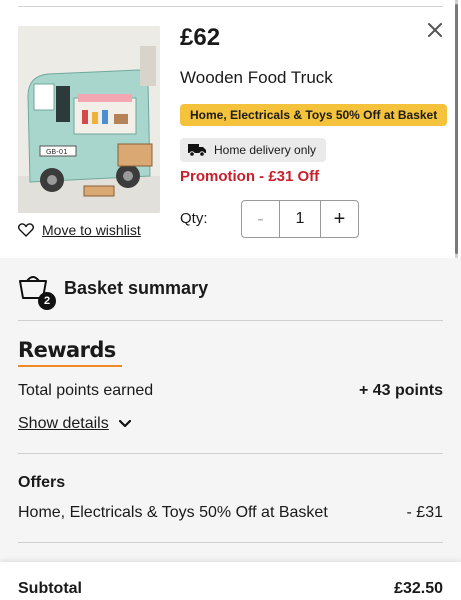 Image resolution: width=461 pixels, height=600 pixels. I want to click on item-price: £62, so click(200, 37).